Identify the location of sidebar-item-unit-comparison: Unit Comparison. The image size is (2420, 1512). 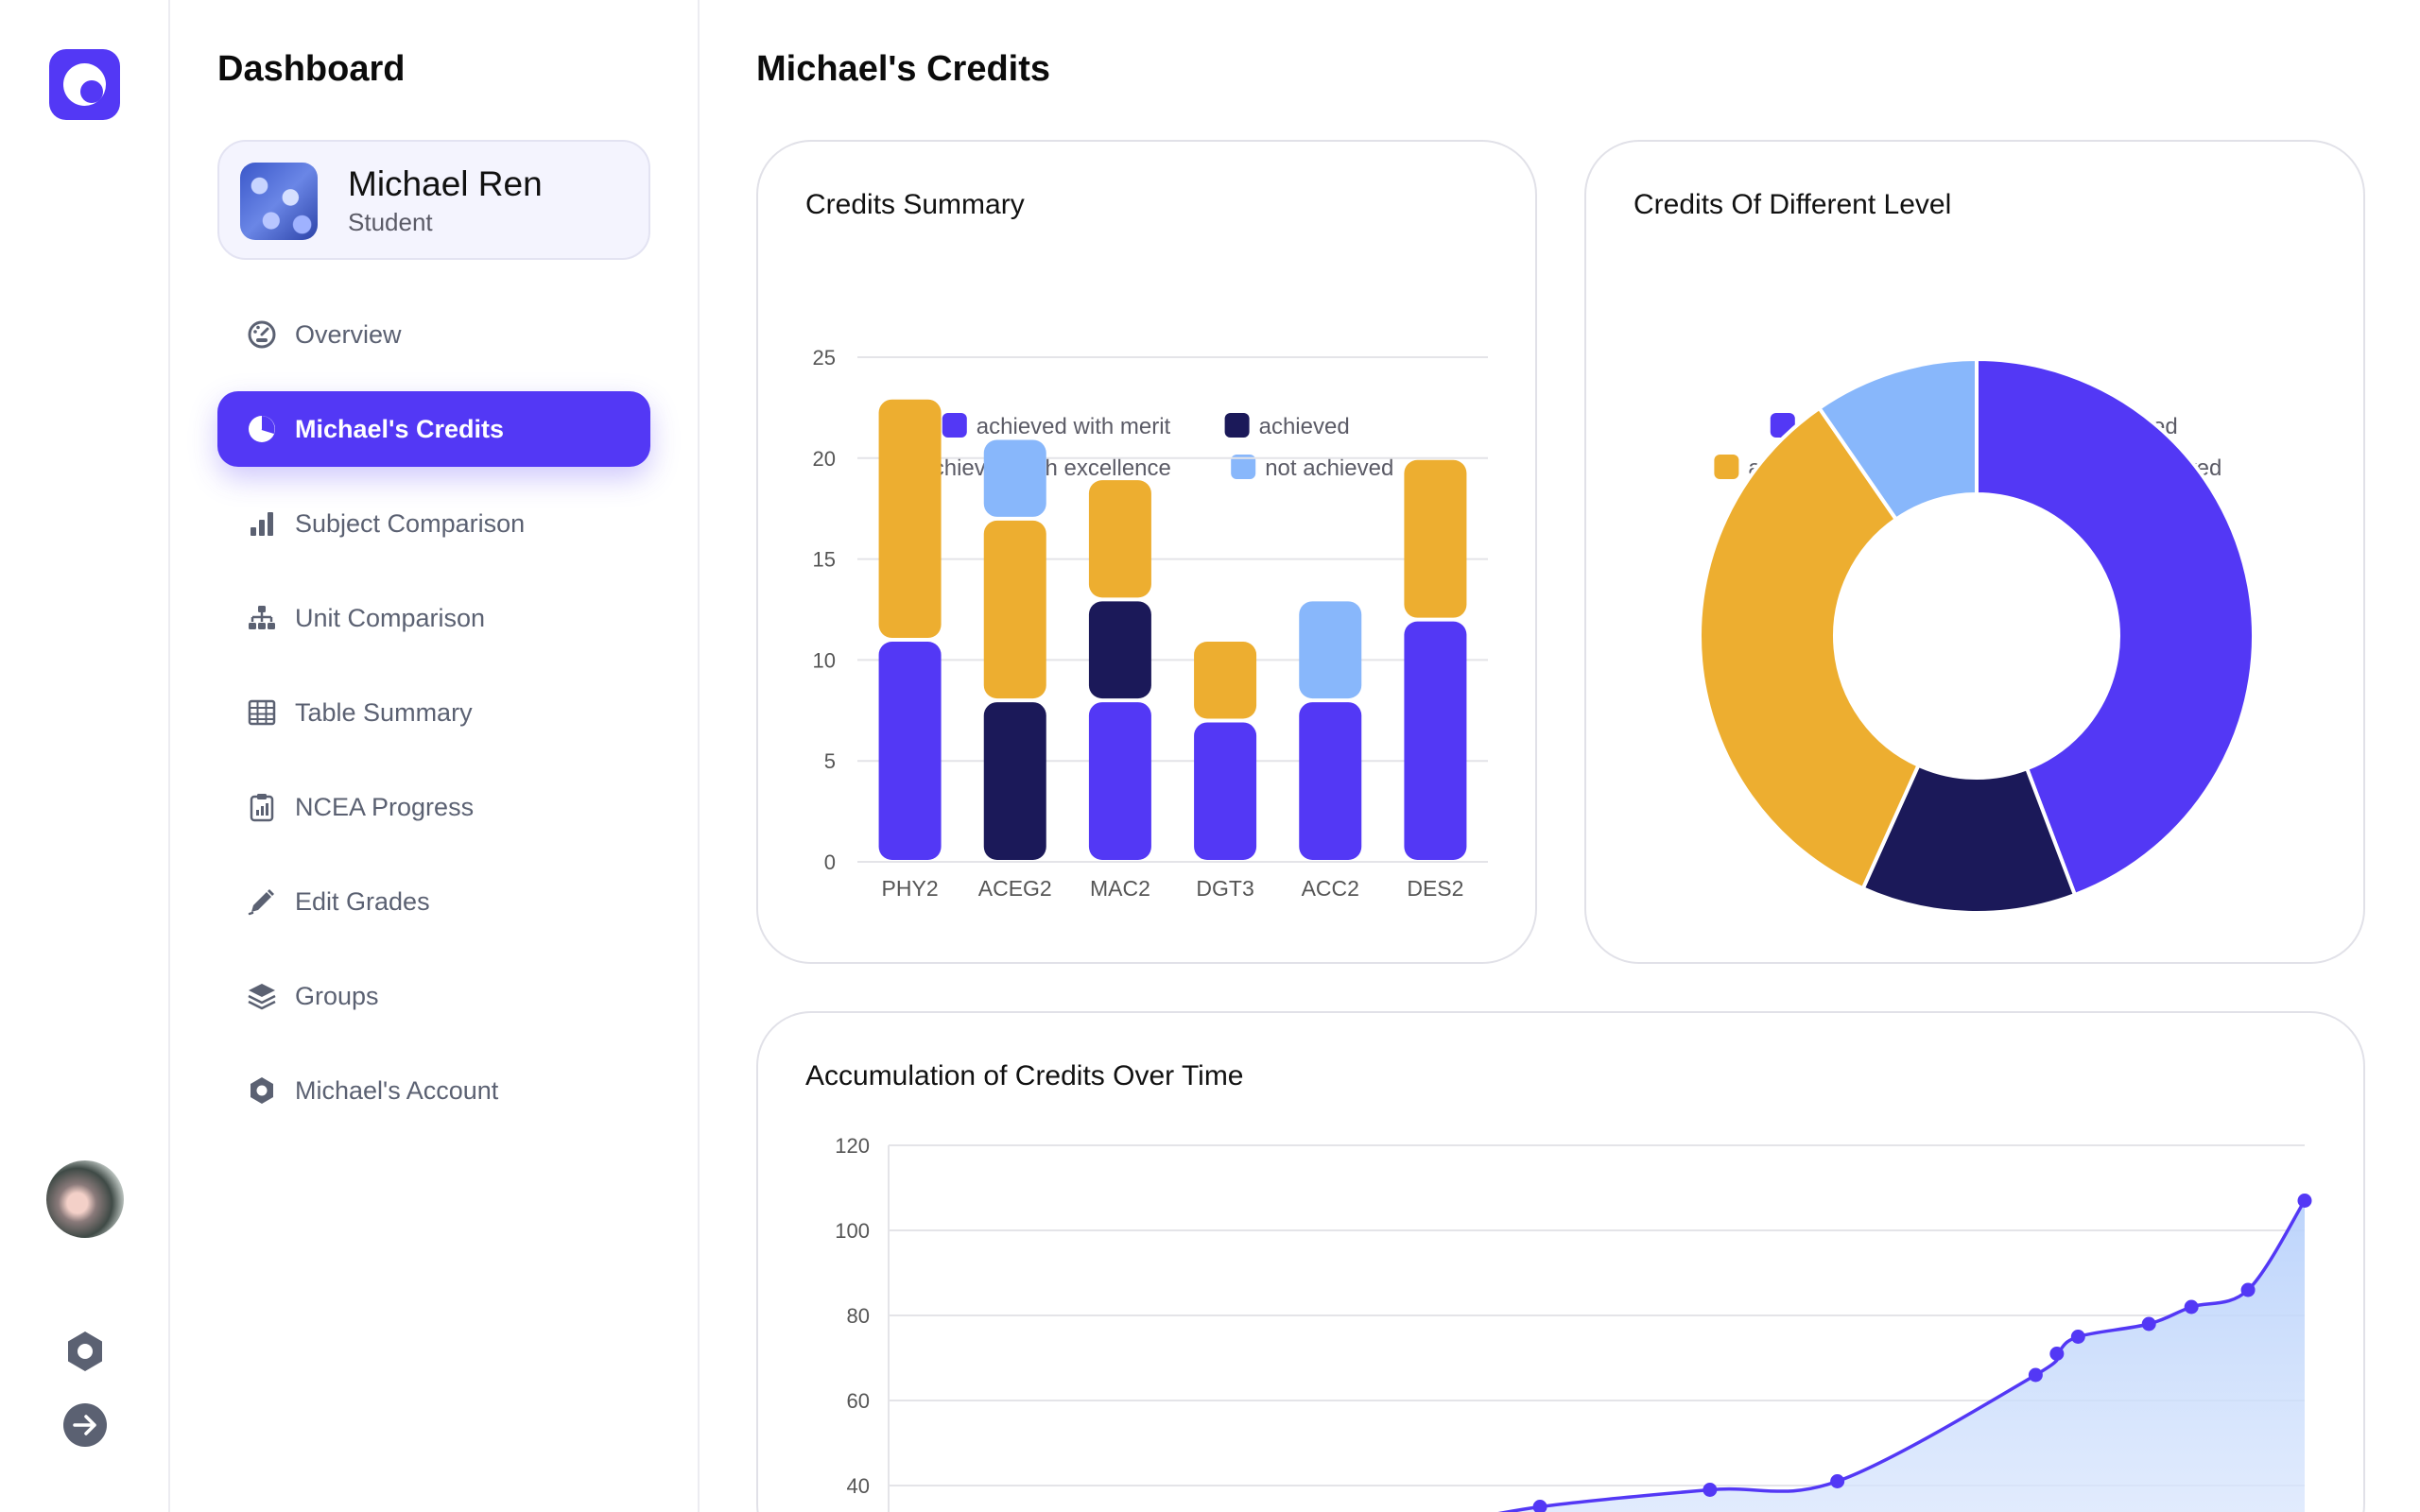
(433, 618).